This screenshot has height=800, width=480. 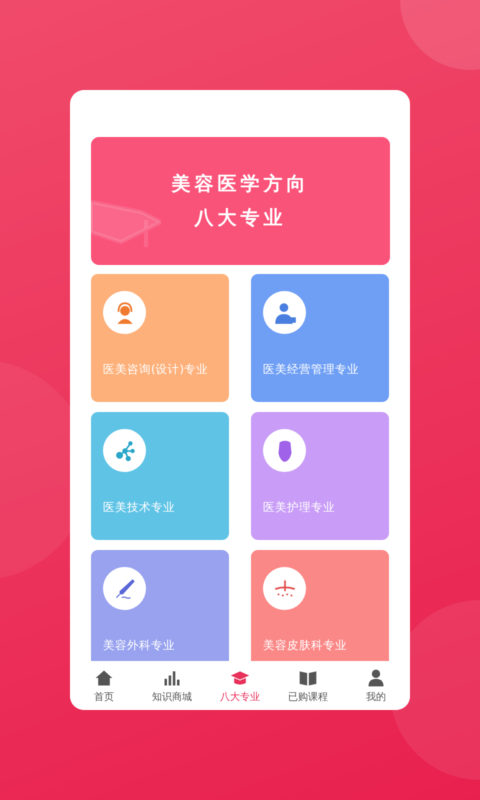 What do you see at coordinates (160, 476) in the screenshot?
I see `major-tile: 医美技术专业` at bounding box center [160, 476].